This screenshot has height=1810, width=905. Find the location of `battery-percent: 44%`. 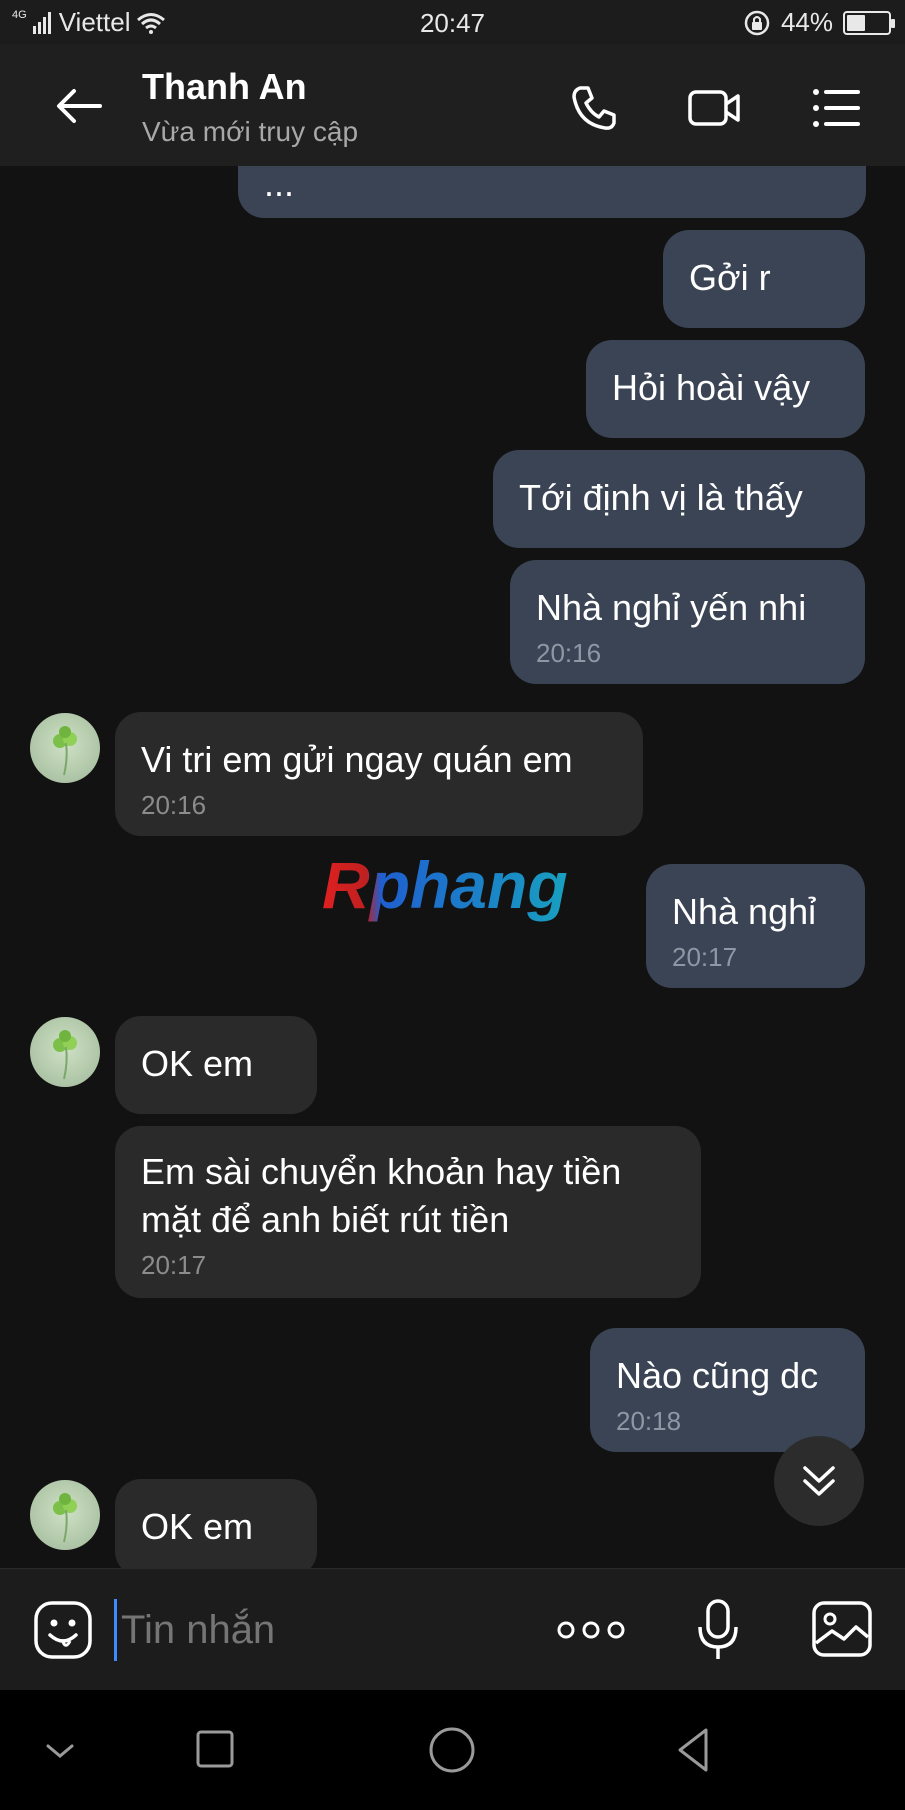

battery-percent: 44% is located at coordinates (806, 22).